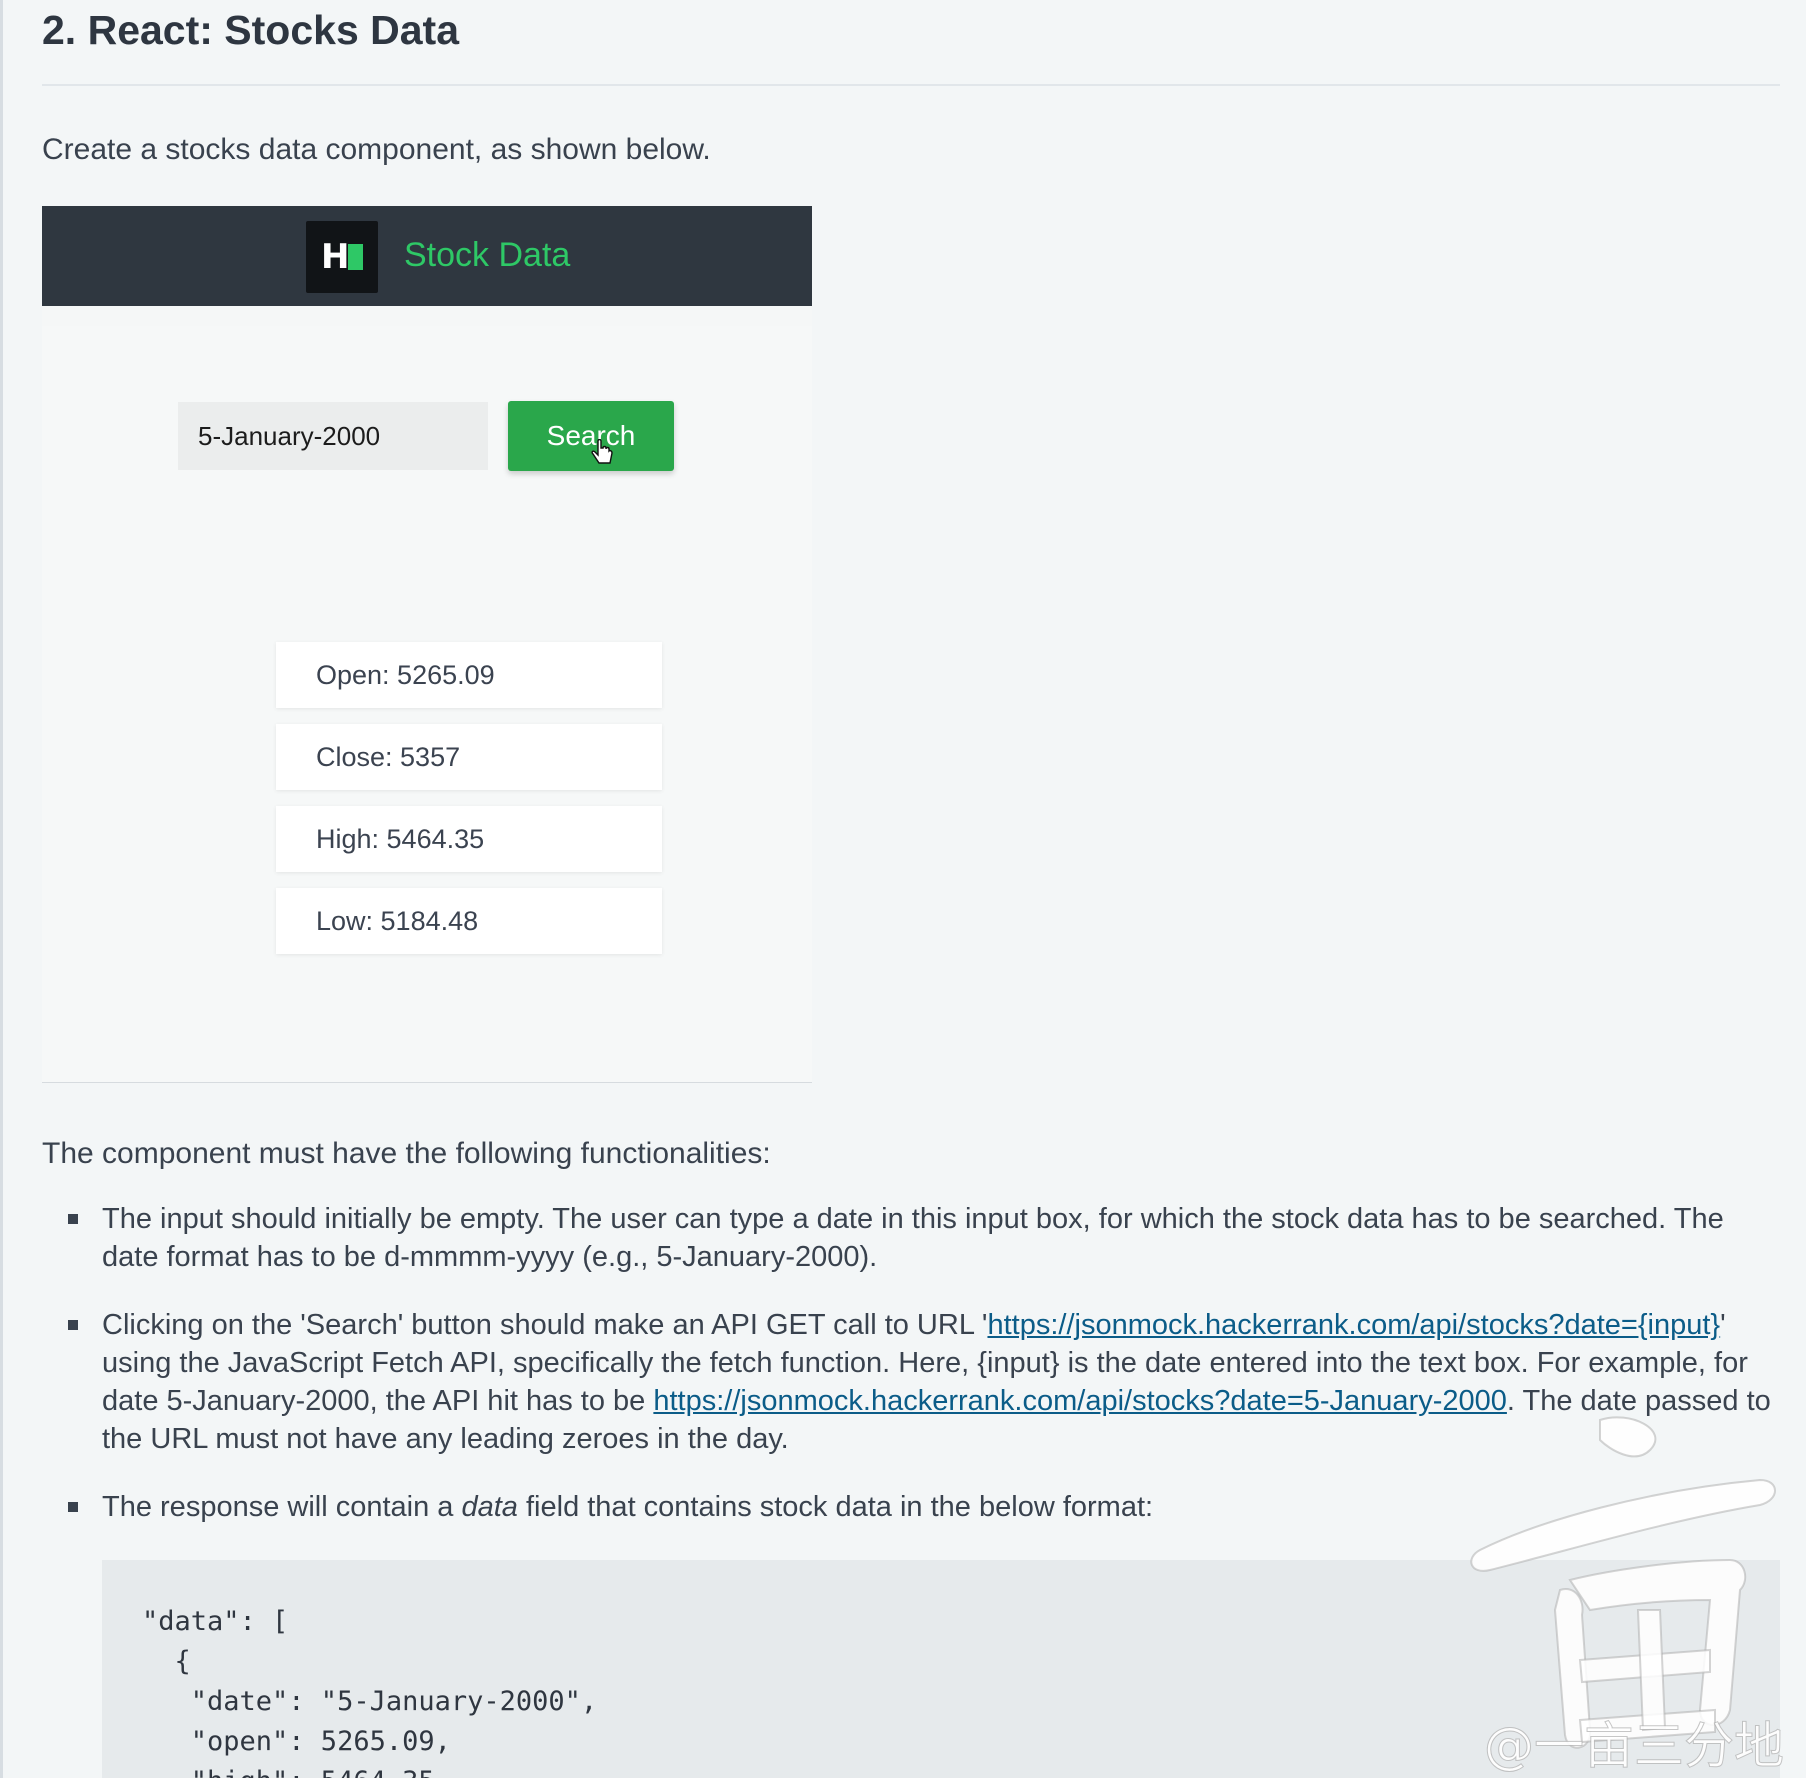  What do you see at coordinates (487, 255) in the screenshot?
I see `app-title: Stock Data` at bounding box center [487, 255].